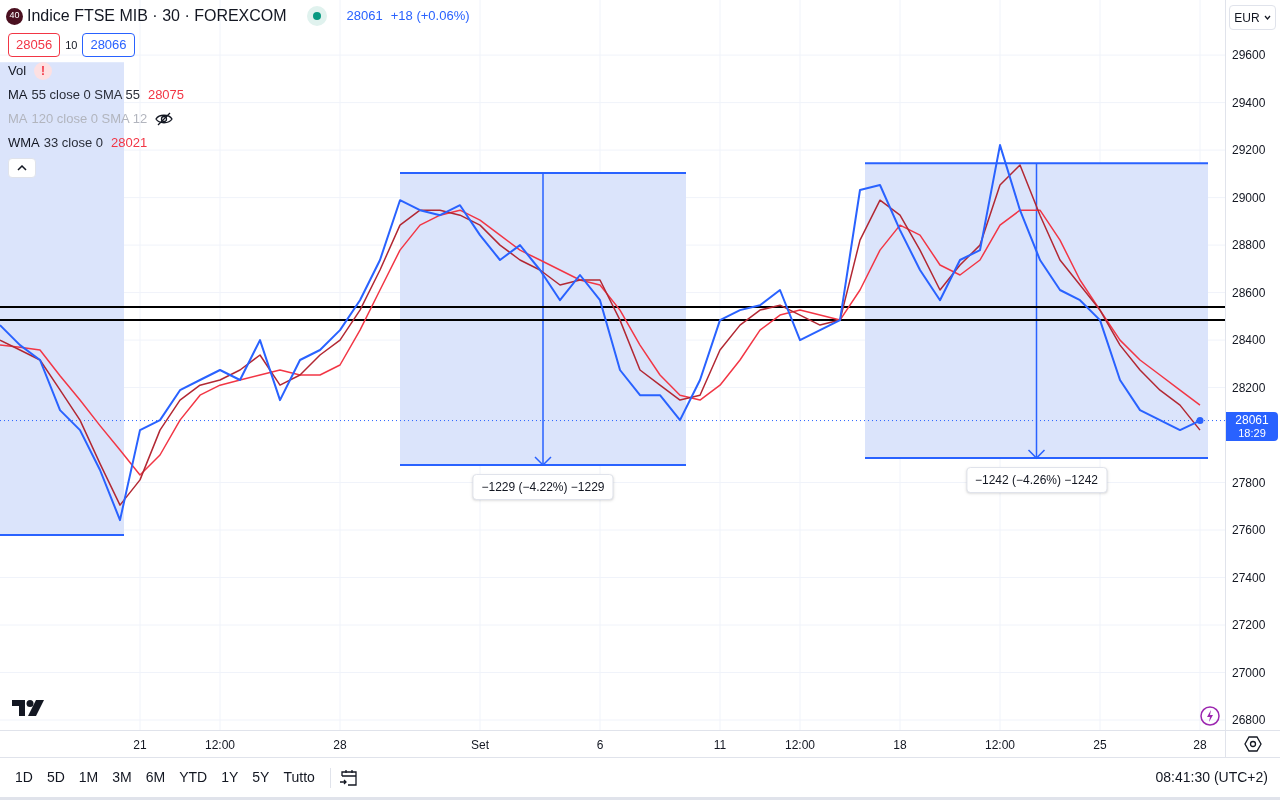  I want to click on currency-dropdown: EUR, so click(1252, 17).